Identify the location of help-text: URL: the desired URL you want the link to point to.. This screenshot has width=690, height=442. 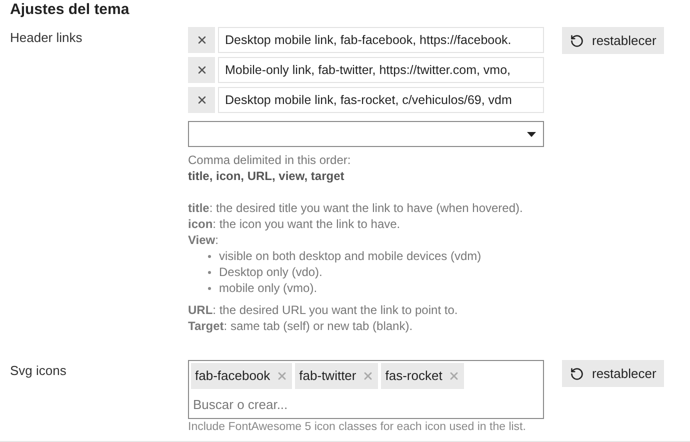
(323, 310).